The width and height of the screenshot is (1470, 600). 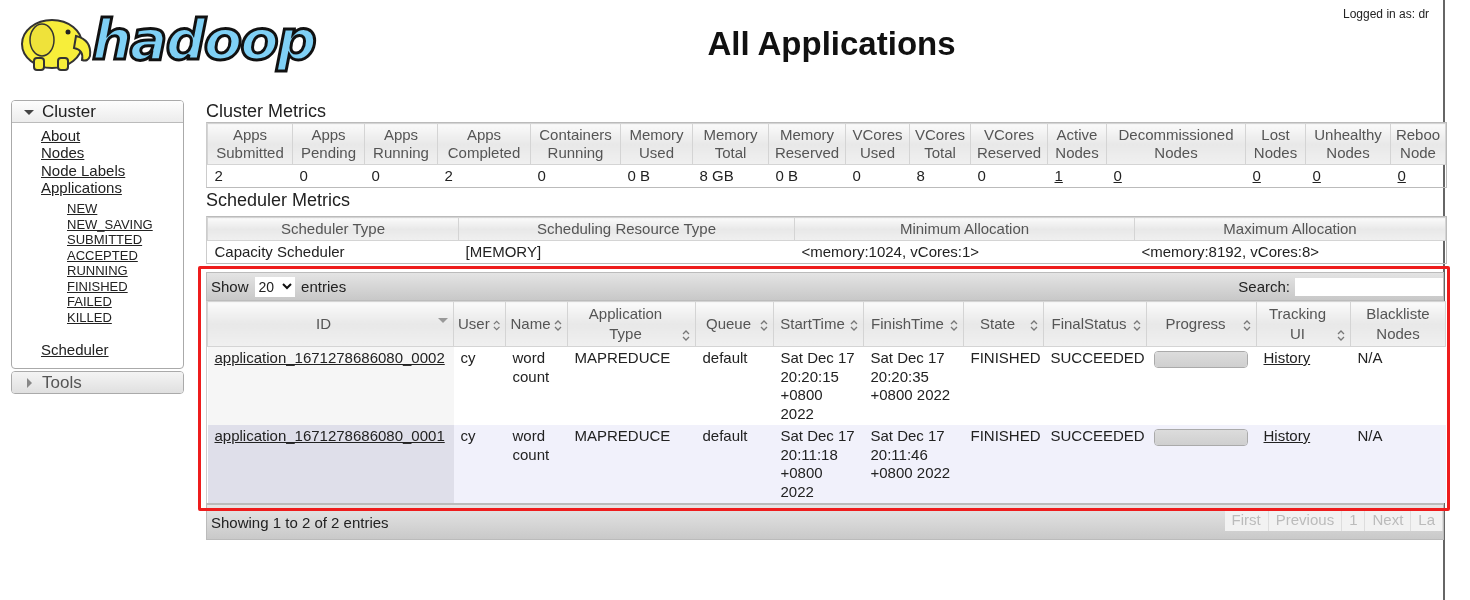 What do you see at coordinates (631, 324) in the screenshot?
I see `column-header: Application Type` at bounding box center [631, 324].